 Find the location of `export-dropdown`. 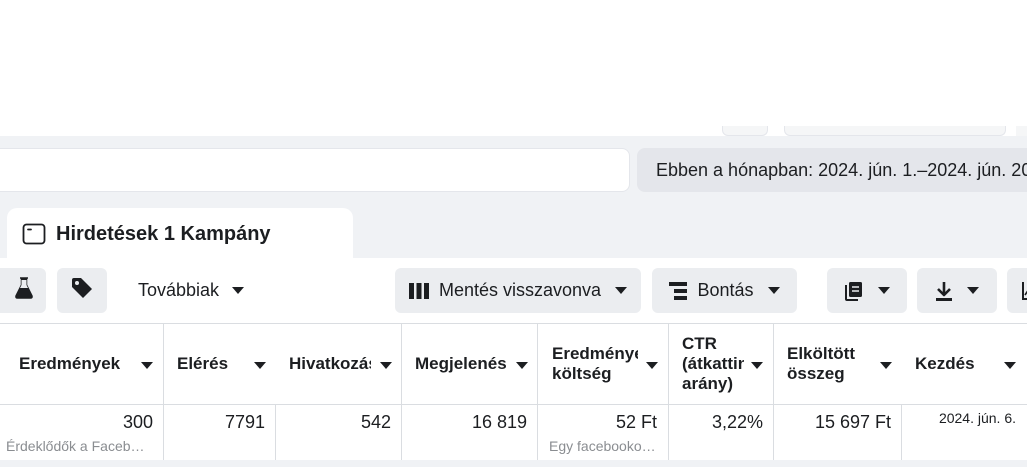

export-dropdown is located at coordinates (957, 290).